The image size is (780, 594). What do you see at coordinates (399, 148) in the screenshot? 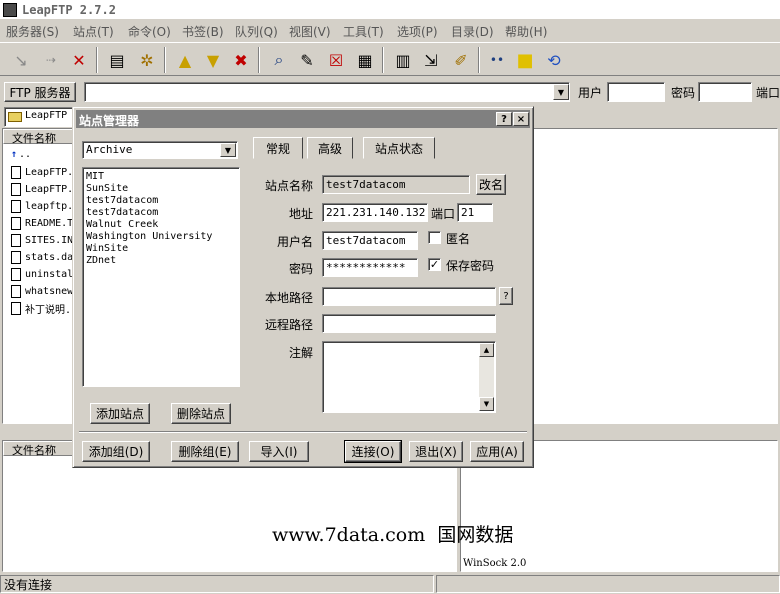
I see `tab-site-status: 站点状态` at bounding box center [399, 148].